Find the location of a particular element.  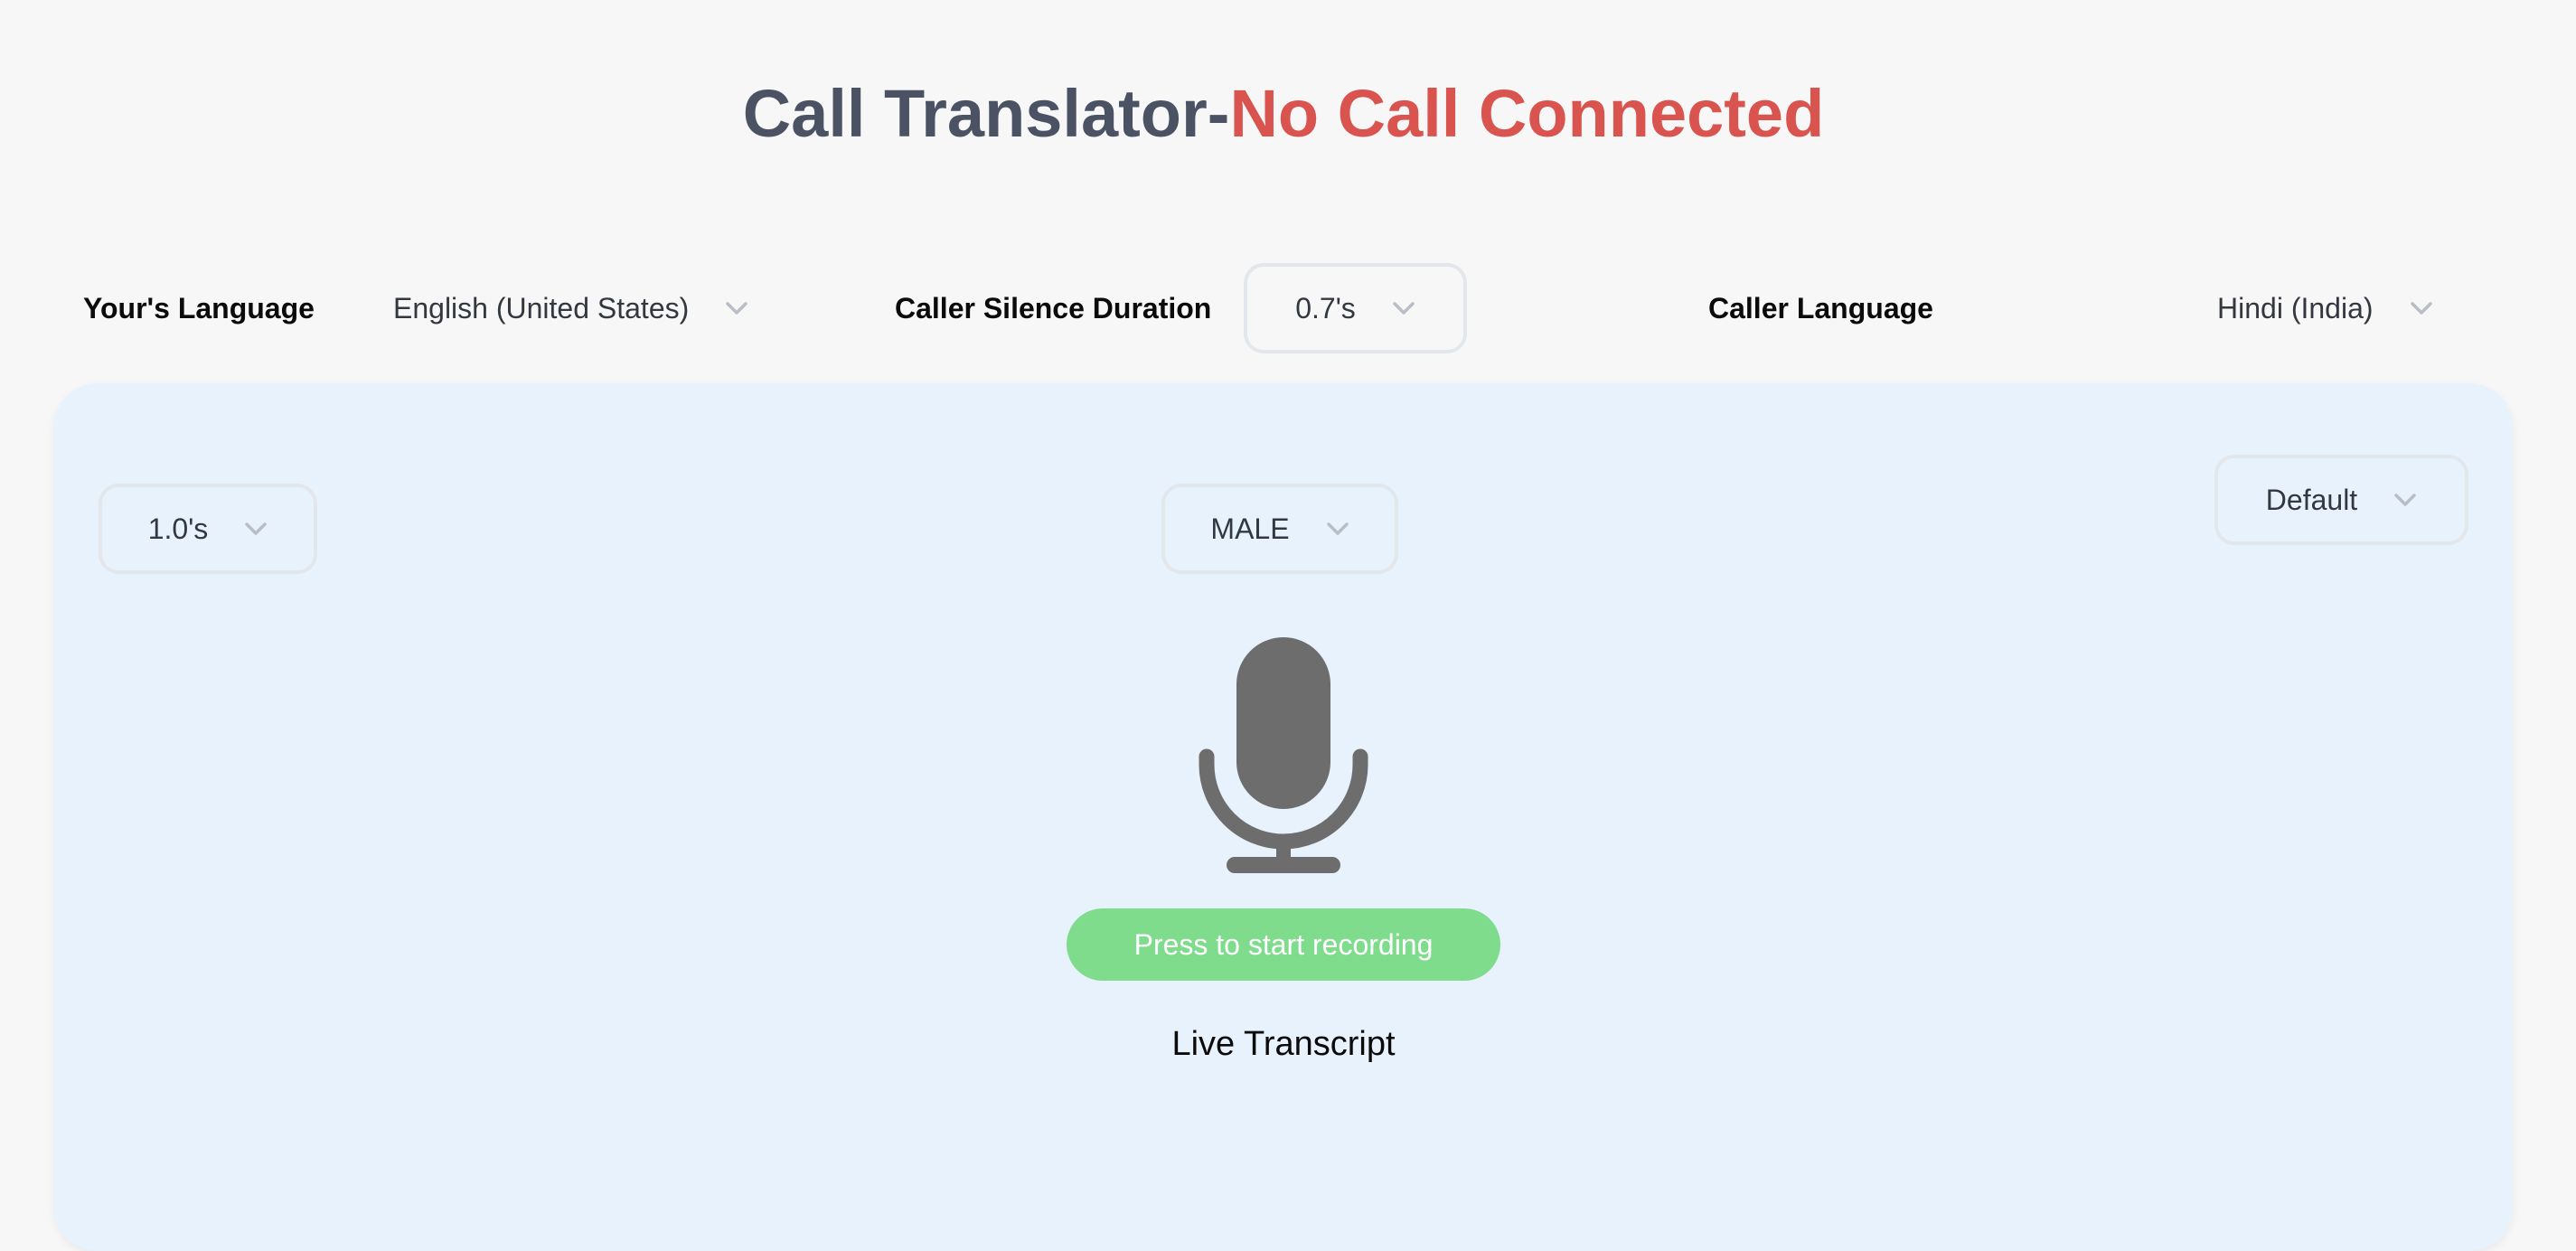

app-title: Call Translator- is located at coordinates (986, 113).